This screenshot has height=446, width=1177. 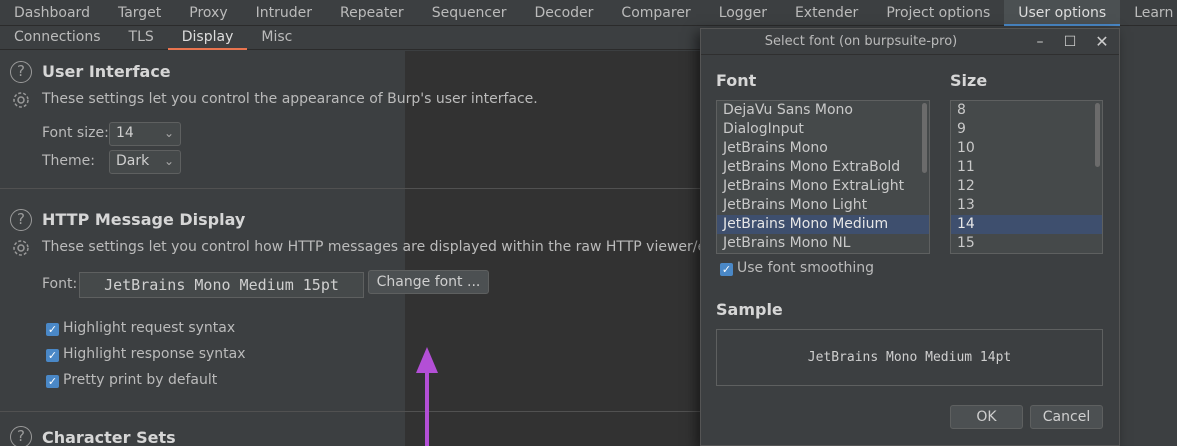 I want to click on font-list-item: JetBrains Mono Light, so click(x=823, y=205).